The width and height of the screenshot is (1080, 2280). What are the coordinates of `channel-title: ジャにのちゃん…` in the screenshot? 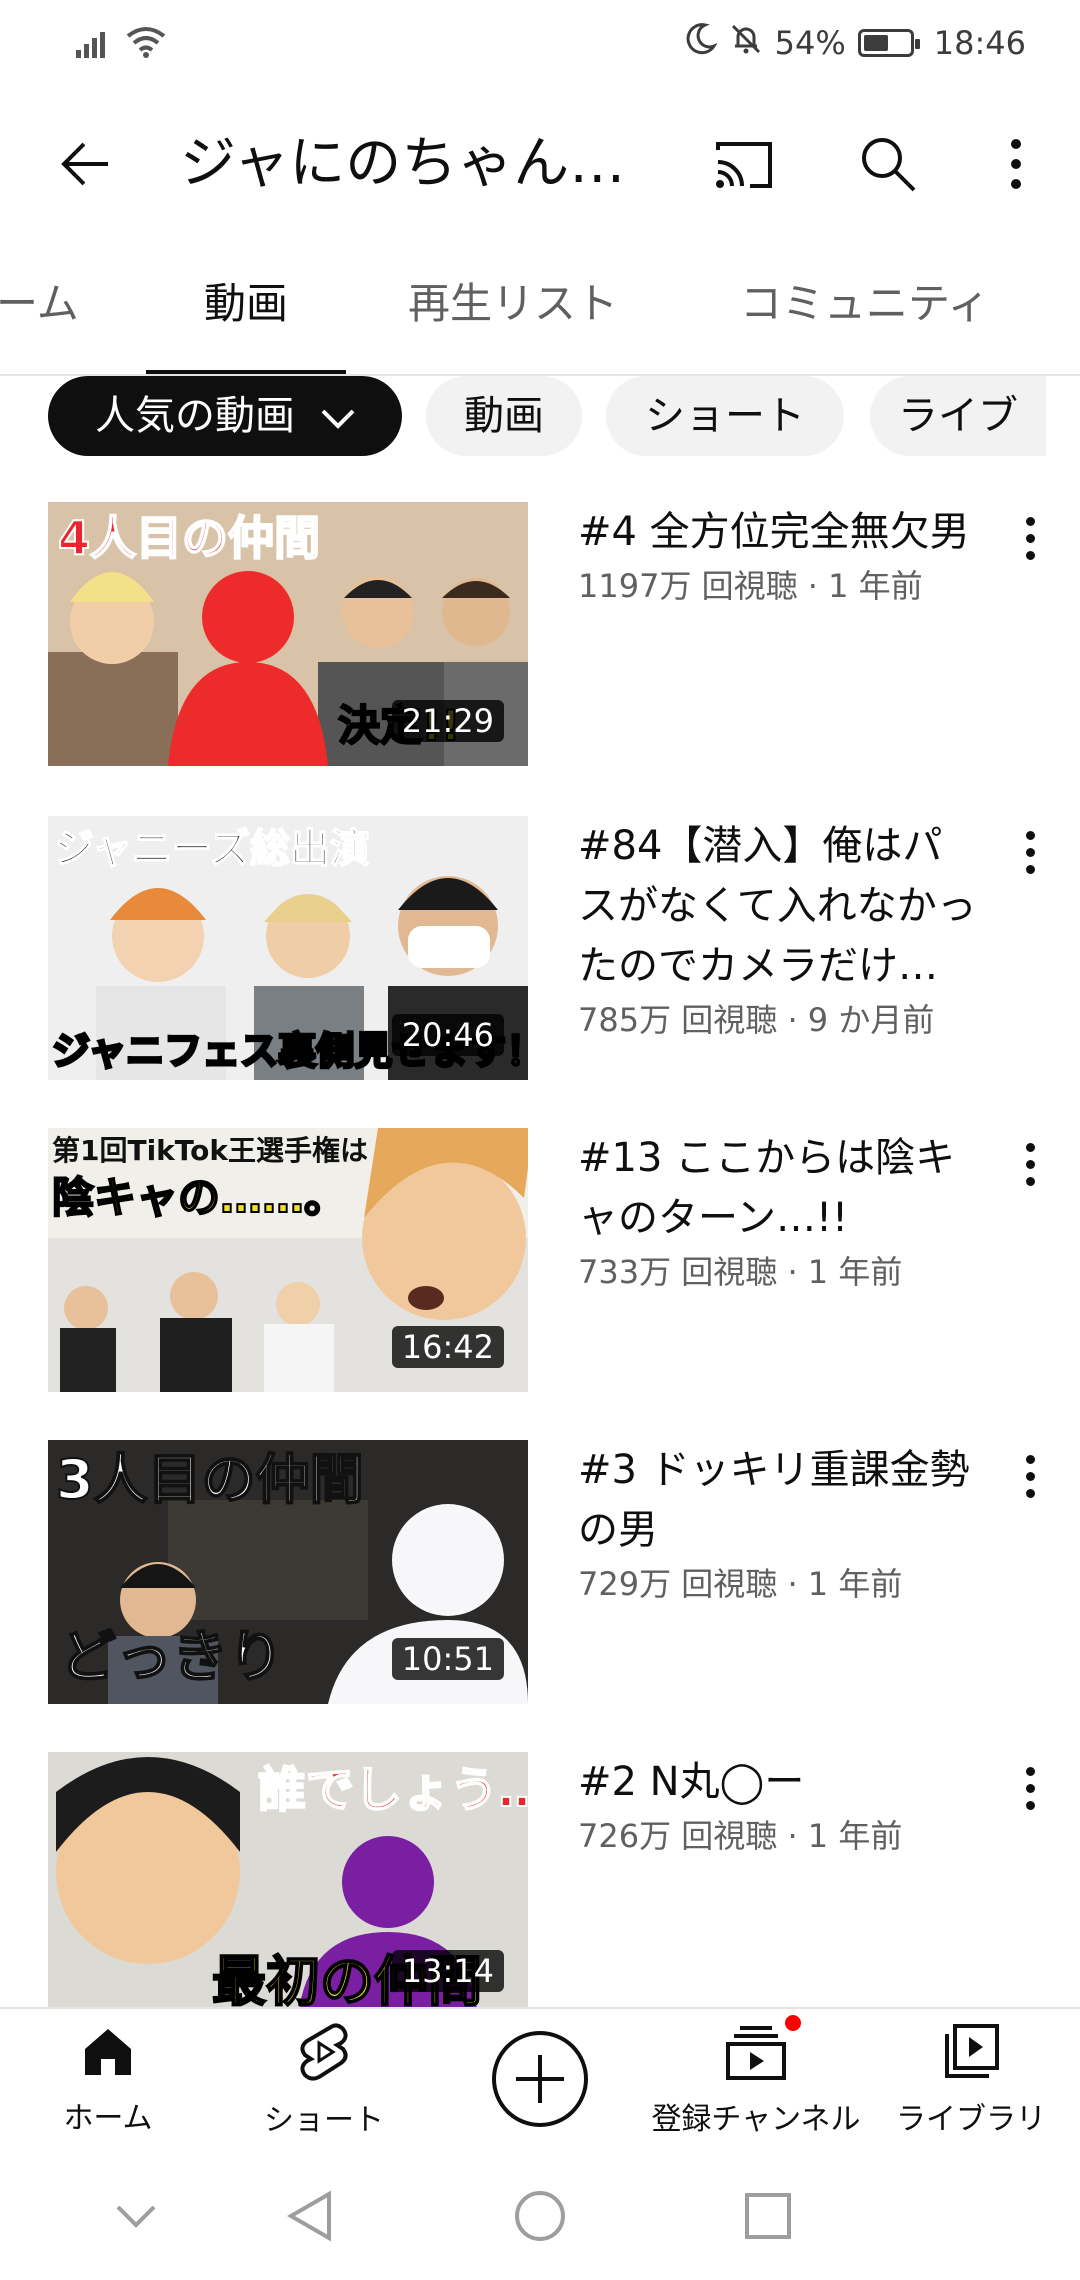 It's located at (403, 163).